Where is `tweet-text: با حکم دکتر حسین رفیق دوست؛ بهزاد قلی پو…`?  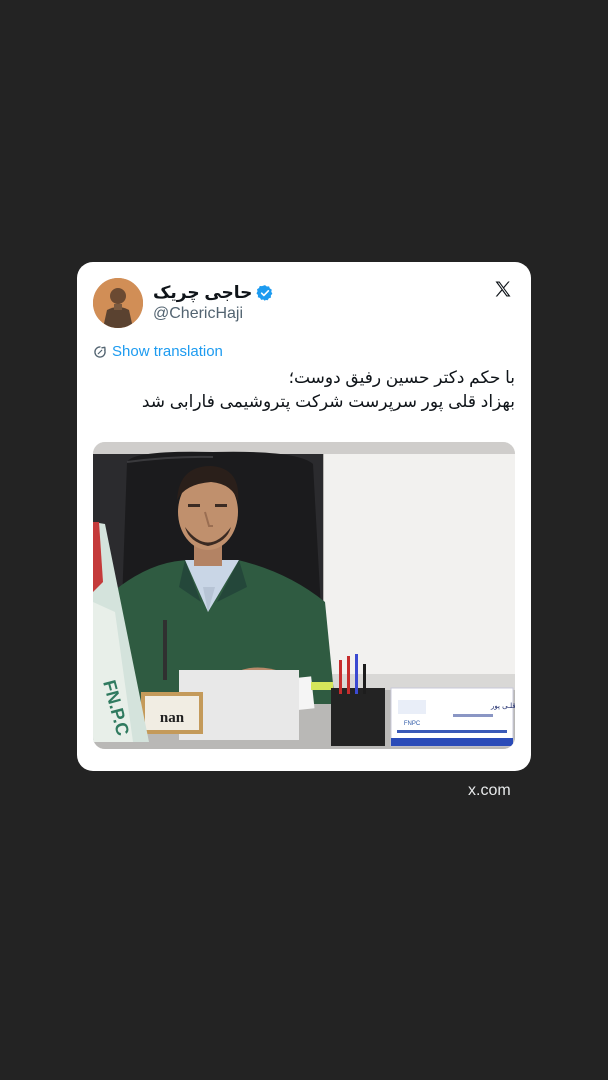
tweet-text: با حکم دکتر حسین رفیق دوست؛ بهزاد قلی پو… is located at coordinates (304, 390).